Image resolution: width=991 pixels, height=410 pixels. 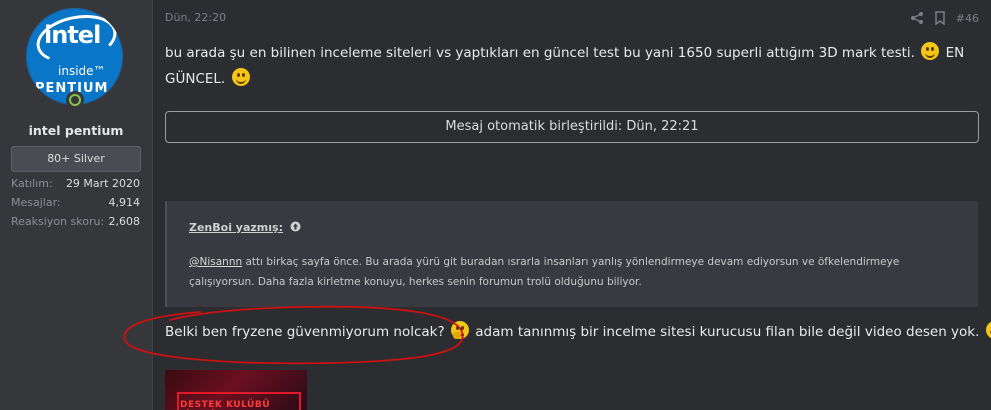 I want to click on stat-value: 2,608, so click(x=124, y=221).